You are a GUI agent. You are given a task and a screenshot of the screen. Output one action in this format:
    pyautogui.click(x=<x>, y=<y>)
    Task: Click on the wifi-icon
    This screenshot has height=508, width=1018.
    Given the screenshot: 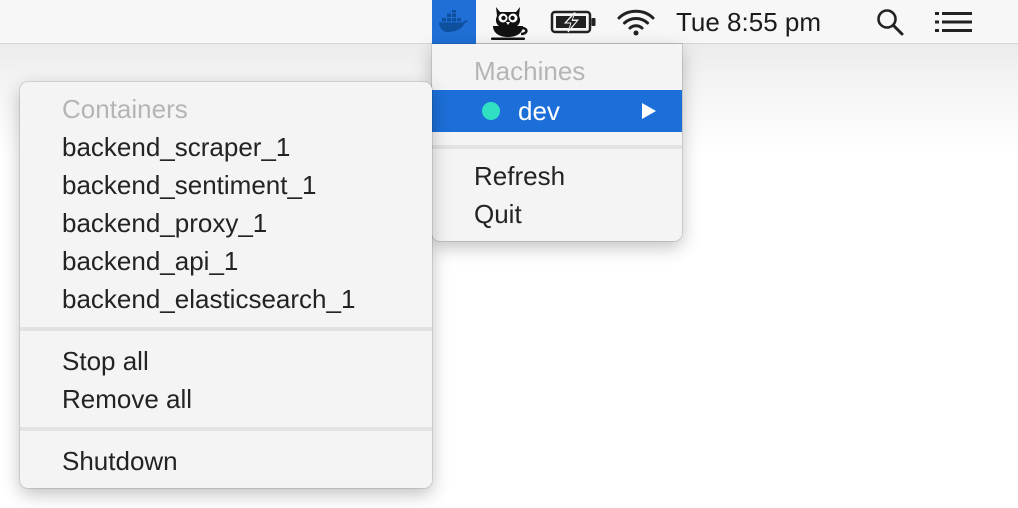 What is the action you would take?
    pyautogui.click(x=636, y=22)
    